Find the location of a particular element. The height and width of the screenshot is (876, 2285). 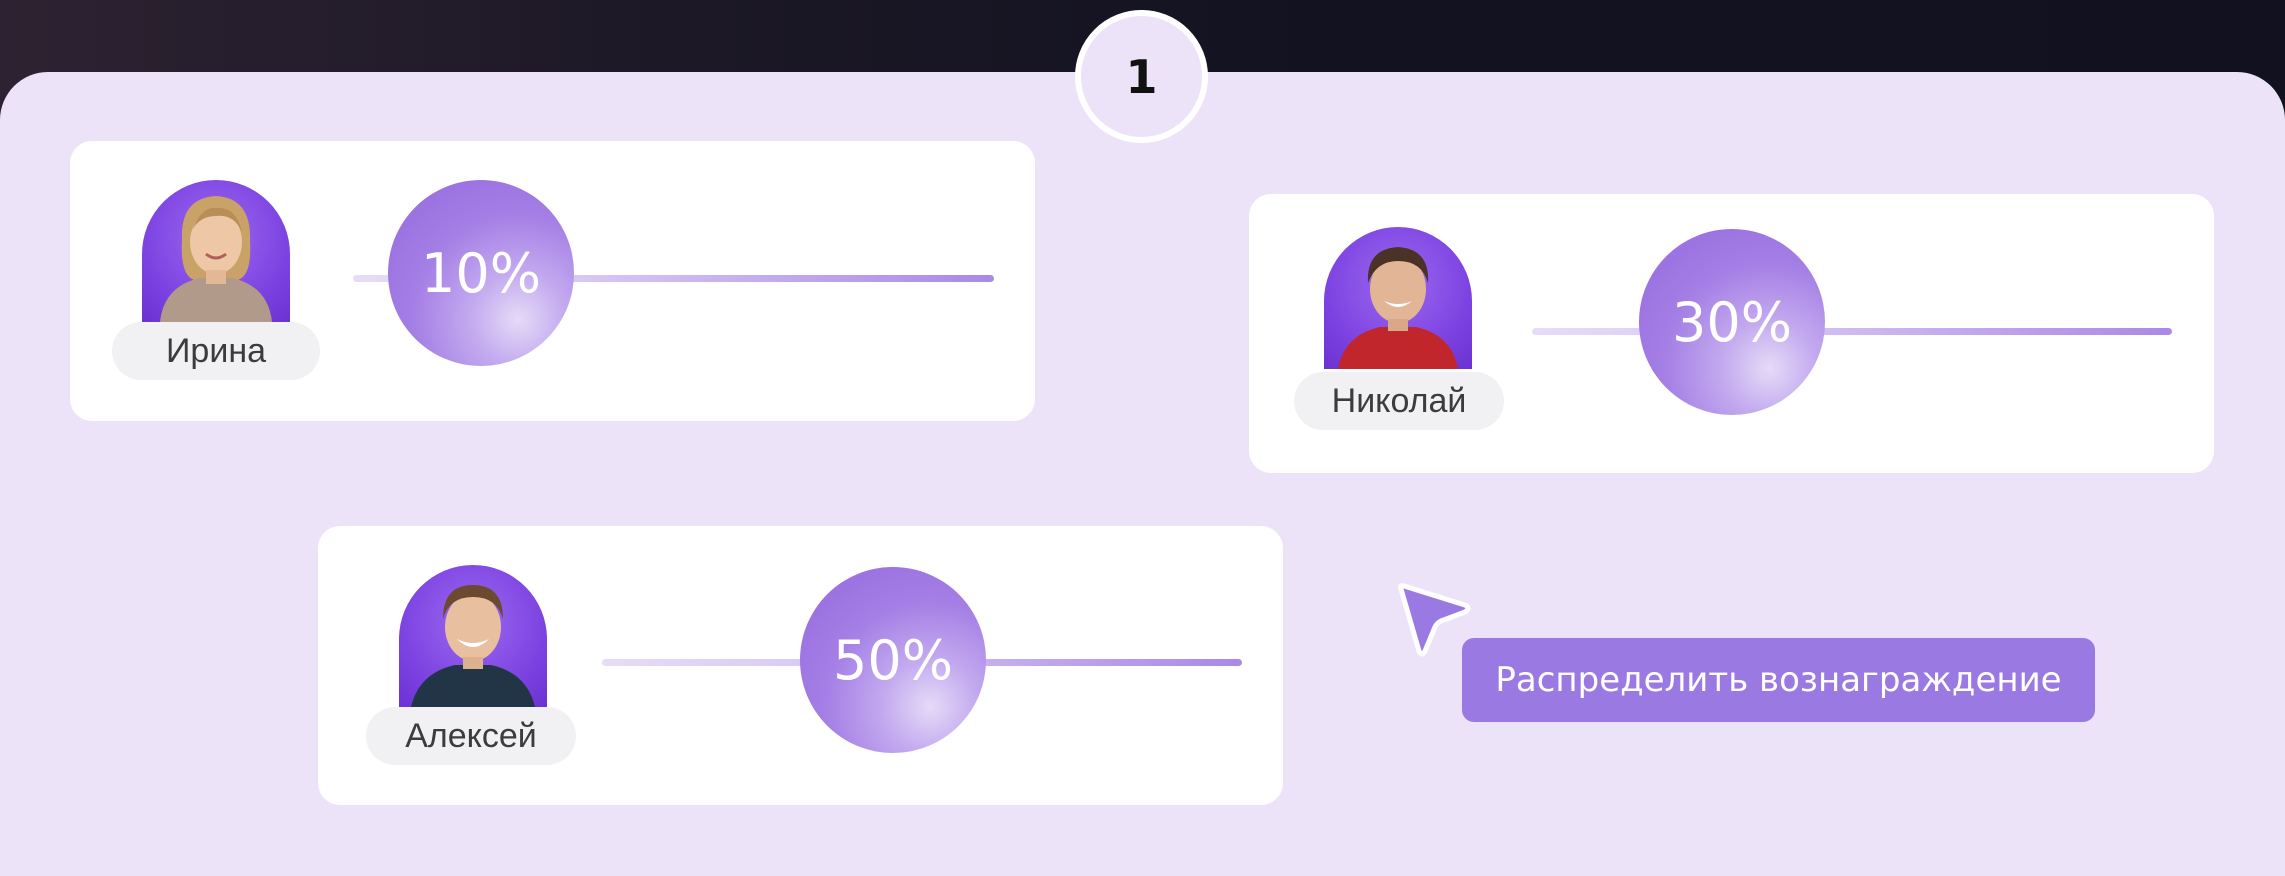

participant-card-aleksei: Алексей 50% is located at coordinates (800, 665).